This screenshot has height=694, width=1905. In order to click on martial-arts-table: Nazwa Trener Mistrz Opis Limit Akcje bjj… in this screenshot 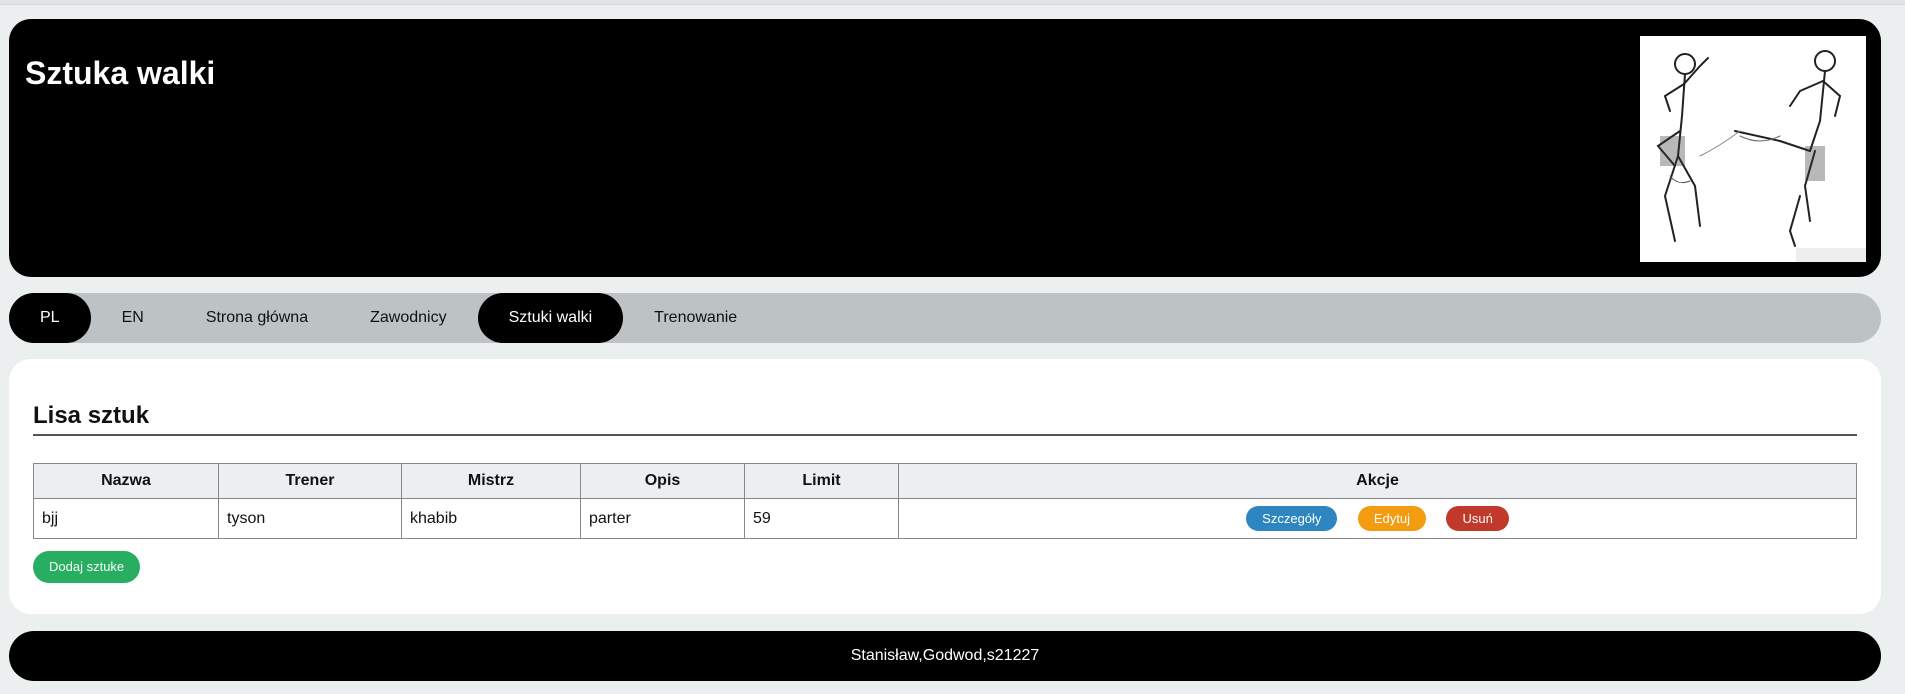, I will do `click(945, 501)`.